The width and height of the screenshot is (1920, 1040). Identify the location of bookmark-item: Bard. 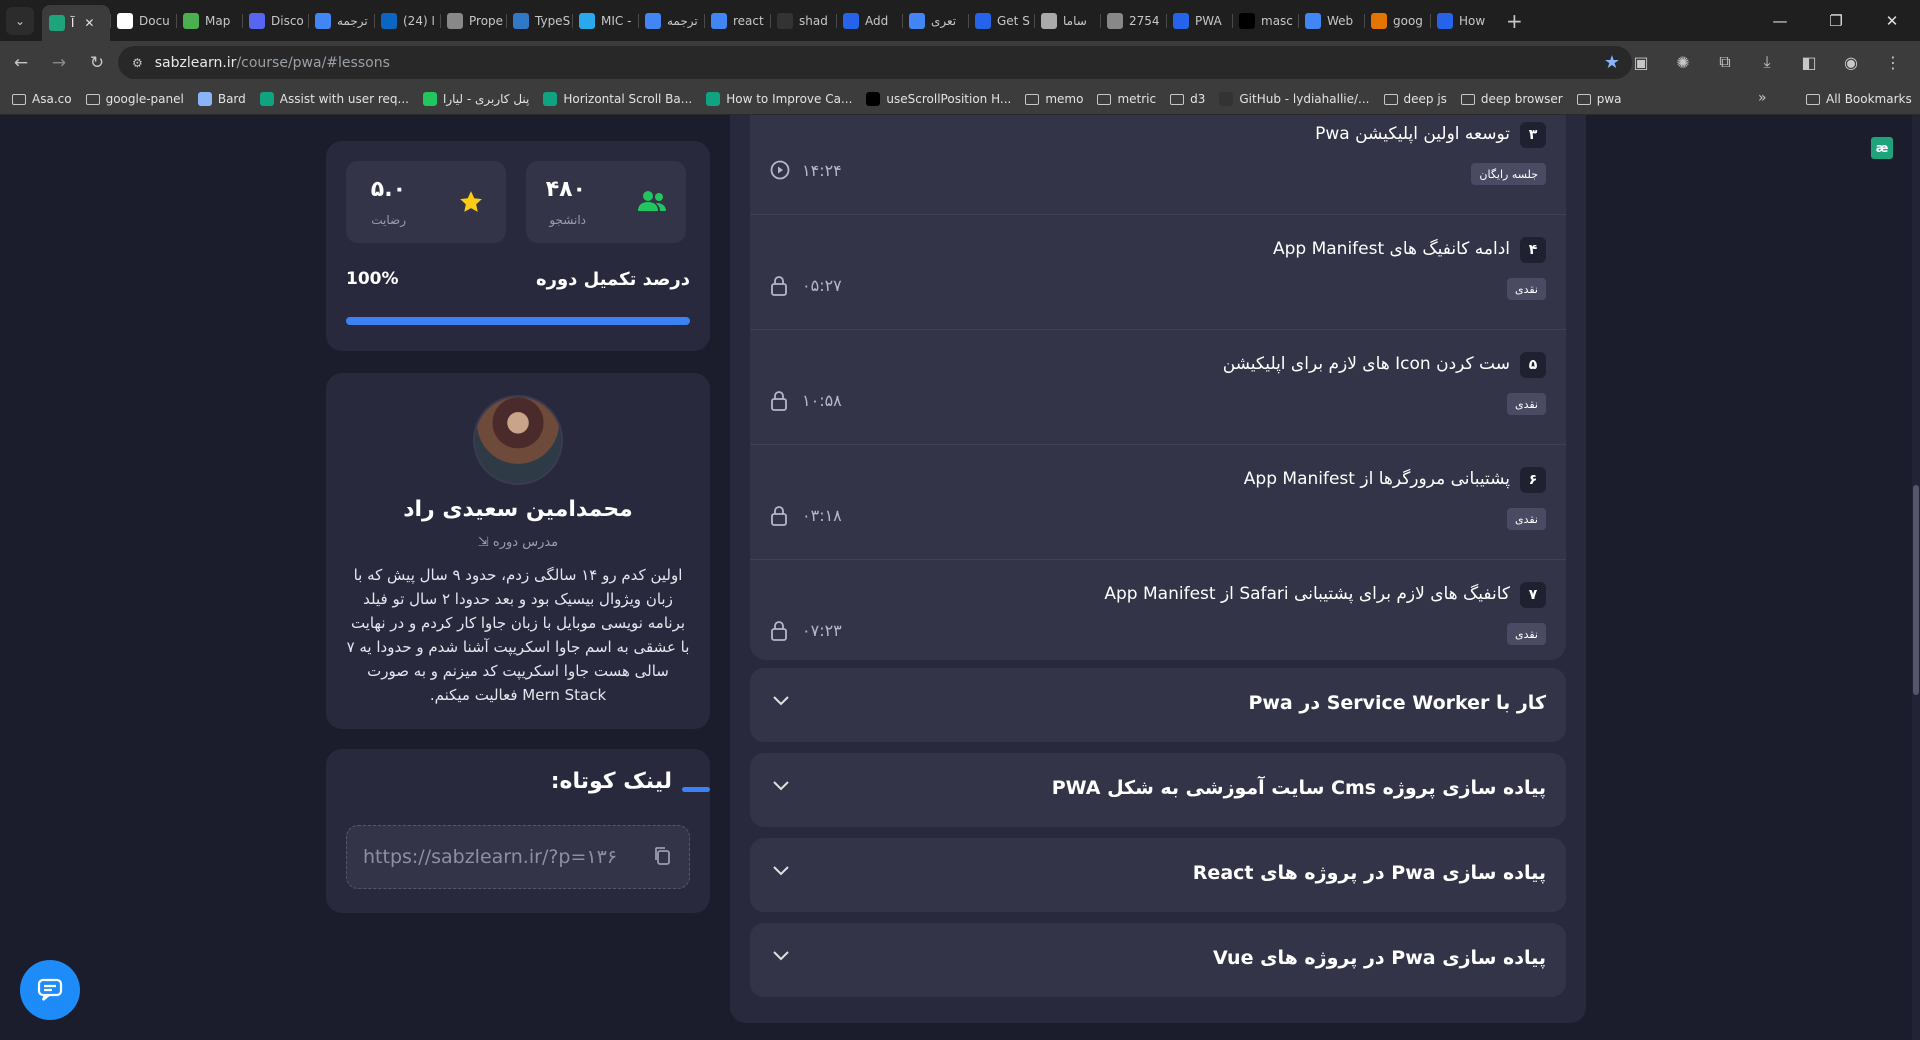
(221, 99).